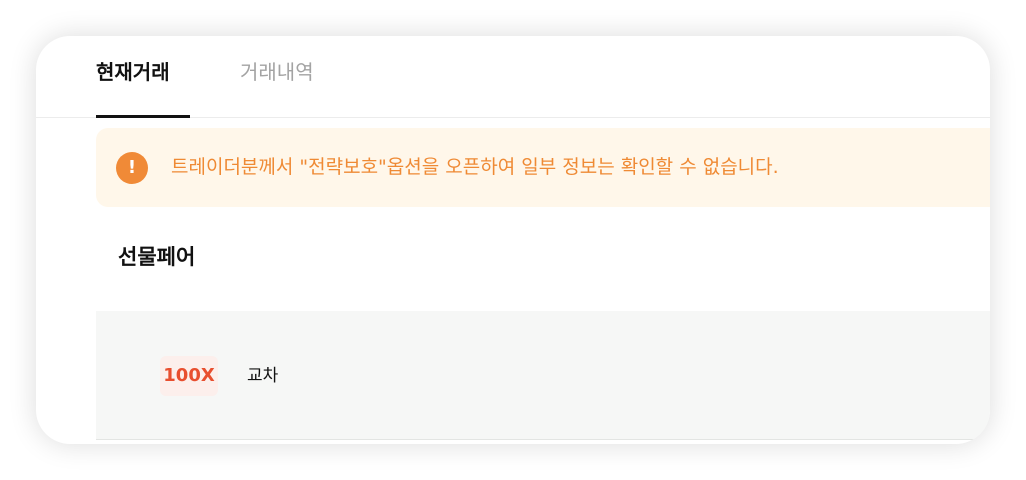 The height and width of the screenshot is (480, 1026). Describe the element at coordinates (143, 116) in the screenshot. I see `active-tab-underline` at that location.